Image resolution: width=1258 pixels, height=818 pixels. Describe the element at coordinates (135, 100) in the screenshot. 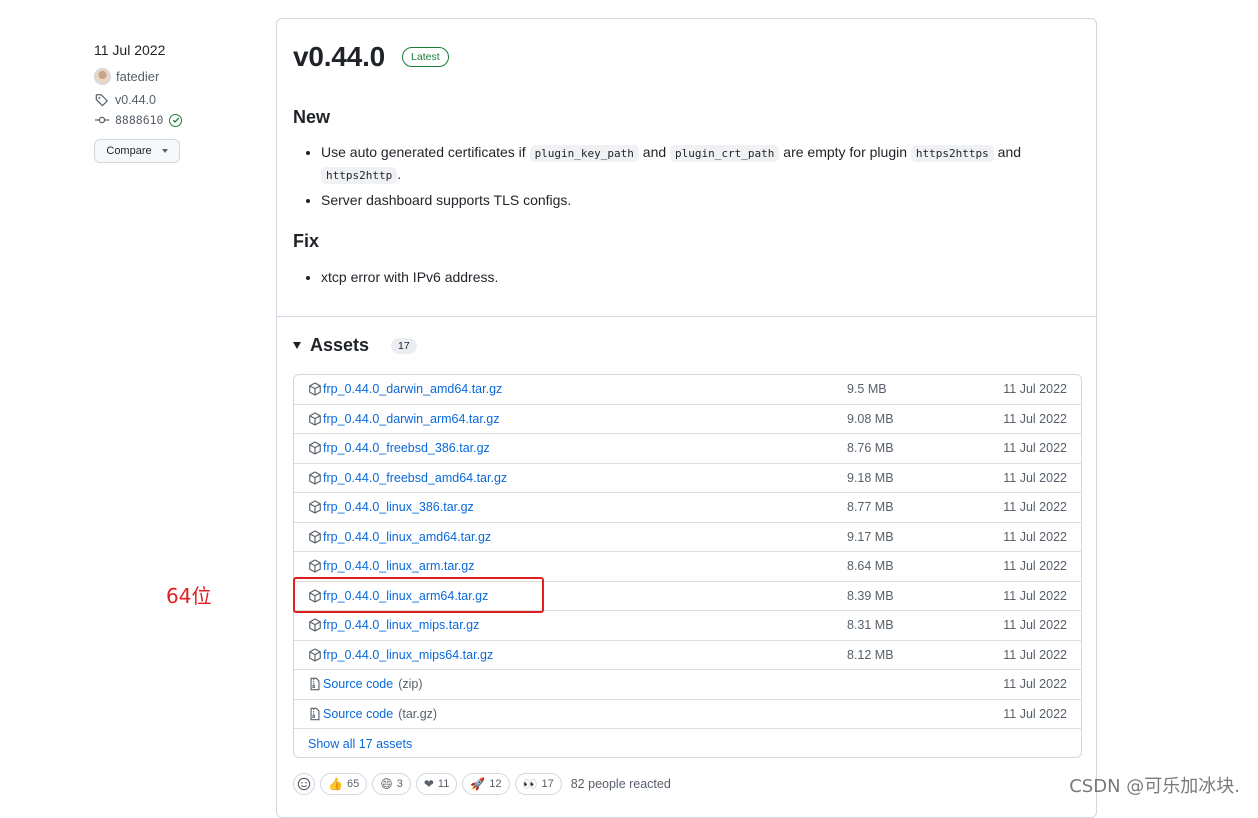

I see `tag-label: v0.44.0` at that location.